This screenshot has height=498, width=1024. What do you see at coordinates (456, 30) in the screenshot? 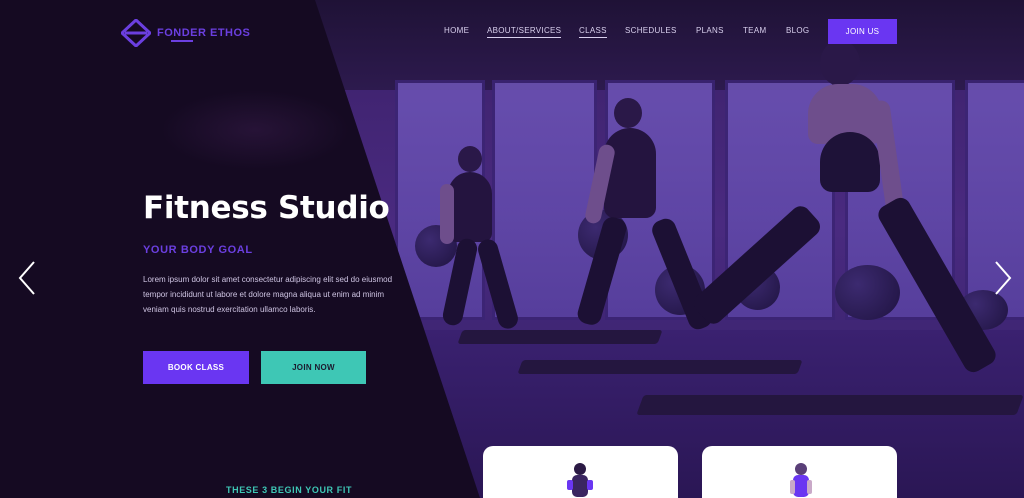
I see `nav-home: HOME` at bounding box center [456, 30].